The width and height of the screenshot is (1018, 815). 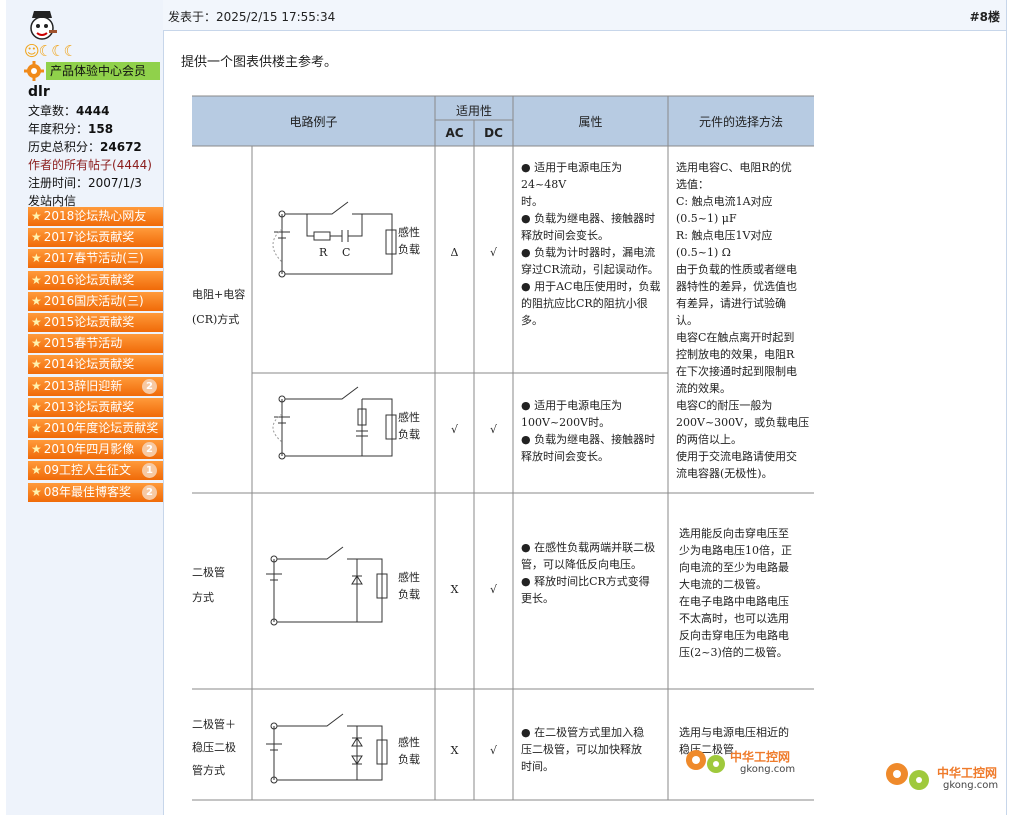 What do you see at coordinates (985, 16) in the screenshot?
I see `floor-number: #8楼` at bounding box center [985, 16].